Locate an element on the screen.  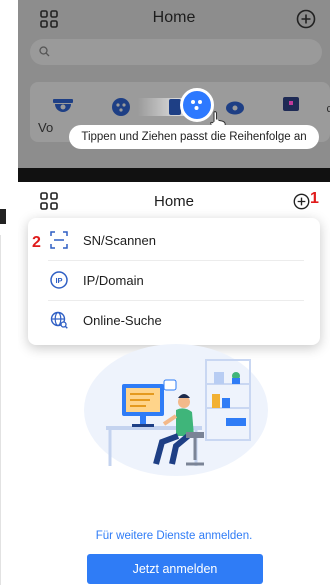
search-icon is located at coordinates (44, 51).